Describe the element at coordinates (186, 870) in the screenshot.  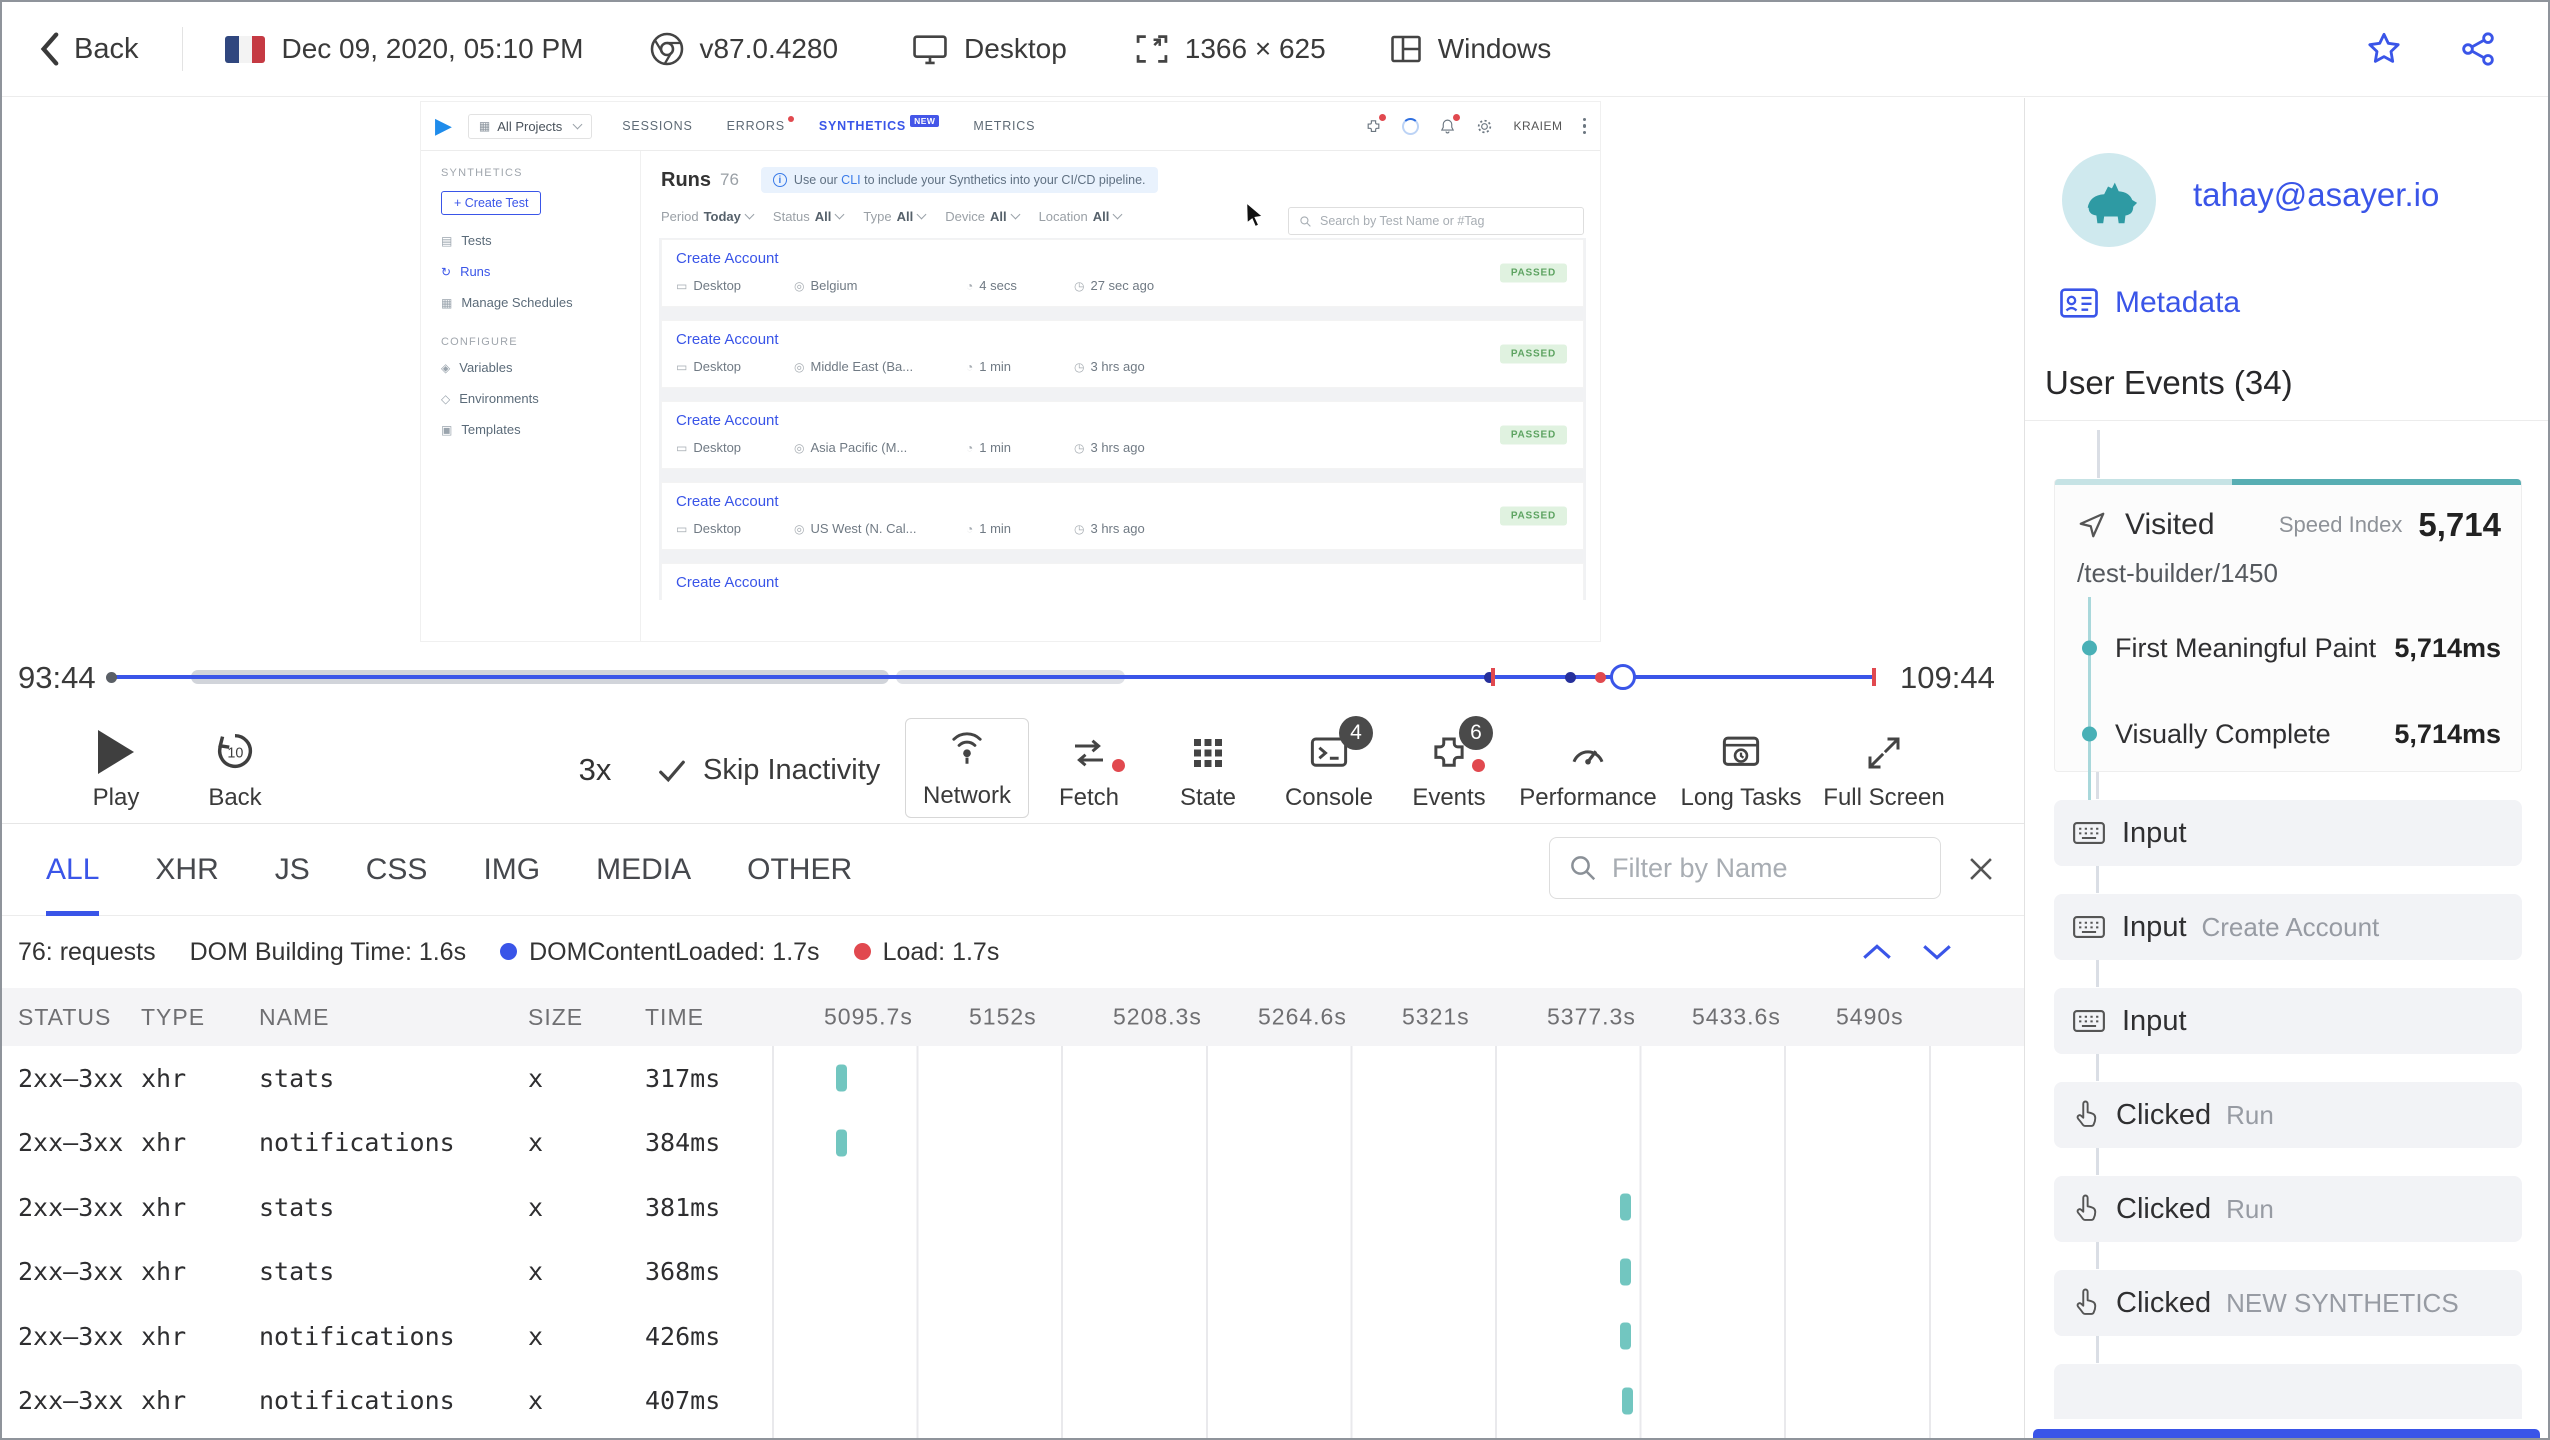
I see `tab-xhr: XHR` at that location.